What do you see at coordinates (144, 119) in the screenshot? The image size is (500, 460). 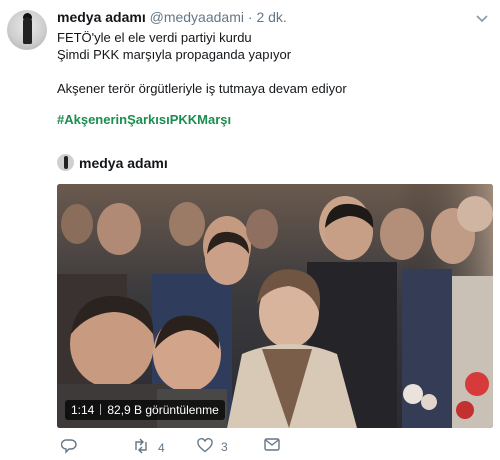 I see `hashtag-link: #AkşenerinŞarkısıPKKMarşı` at bounding box center [144, 119].